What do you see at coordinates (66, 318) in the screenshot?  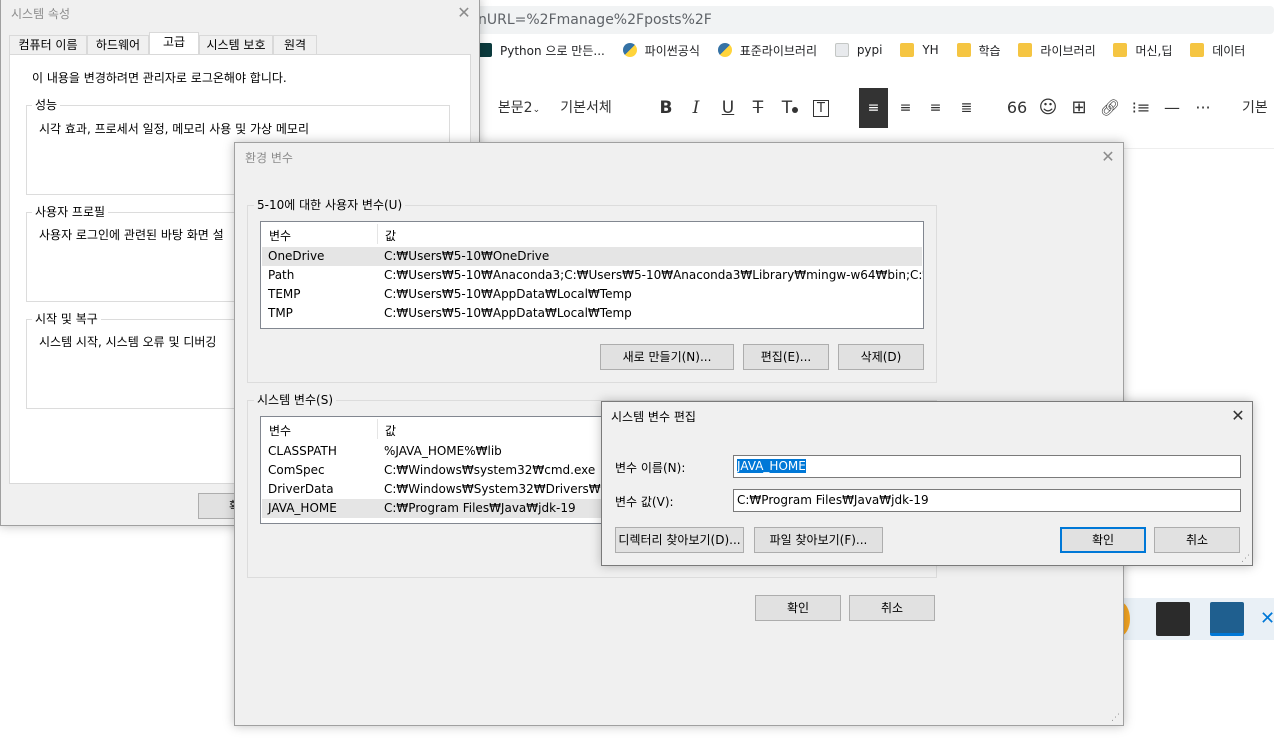 I see `startup-recovery-label: 시작 및 복구` at bounding box center [66, 318].